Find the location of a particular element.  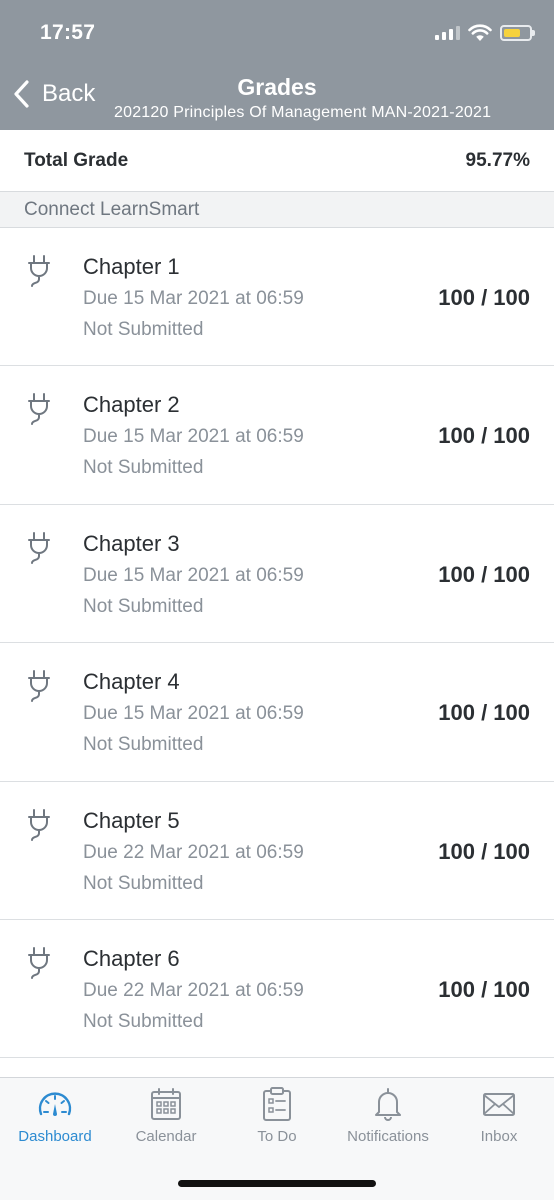

battery-icon is located at coordinates (517, 33).